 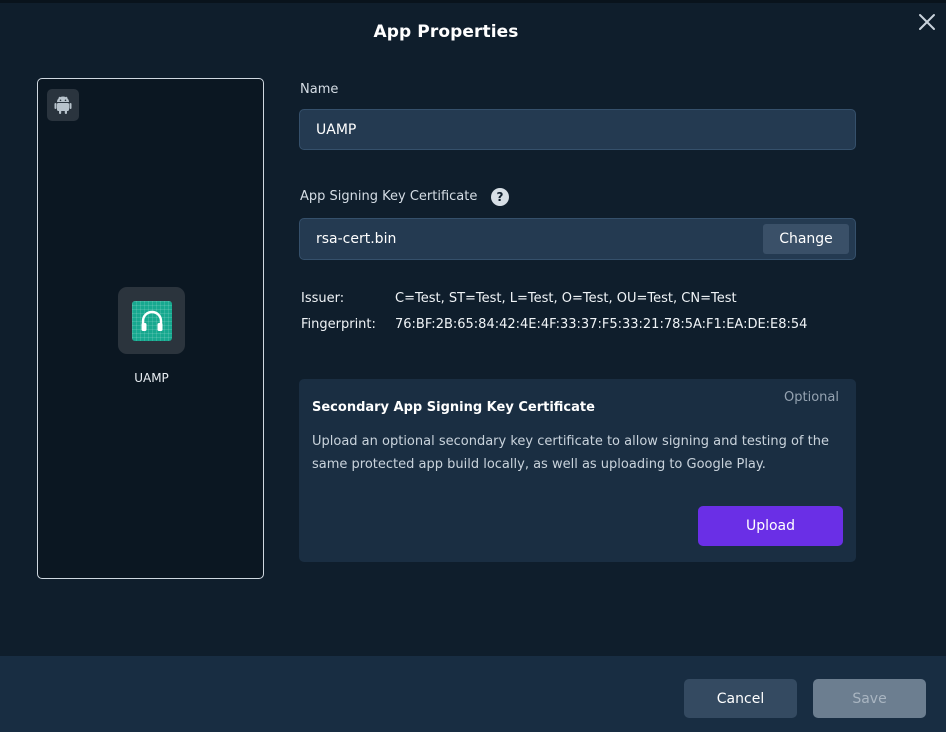 What do you see at coordinates (740, 698) in the screenshot?
I see `cancel-button: Cancel` at bounding box center [740, 698].